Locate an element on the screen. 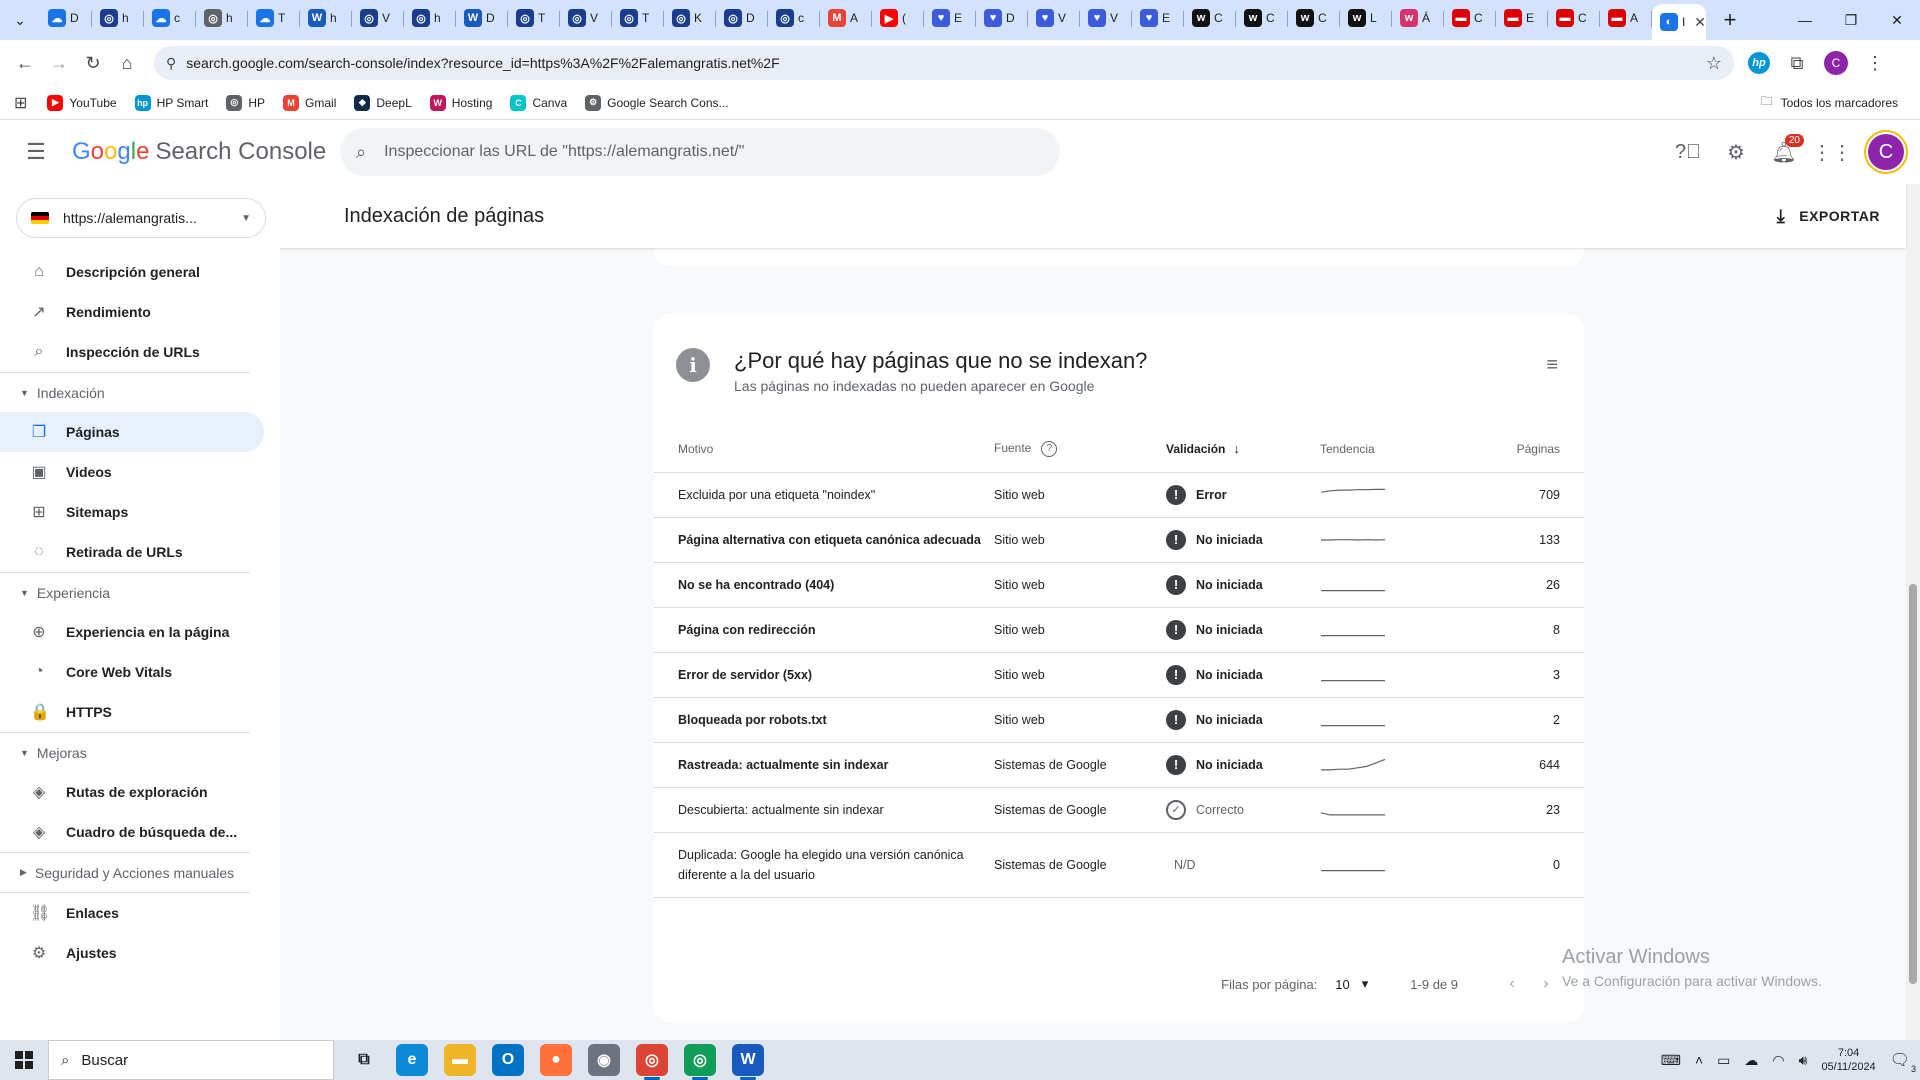 The image size is (1920, 1080). sidebar-item: ⊕ Experiencia en la página is located at coordinates (132, 632).